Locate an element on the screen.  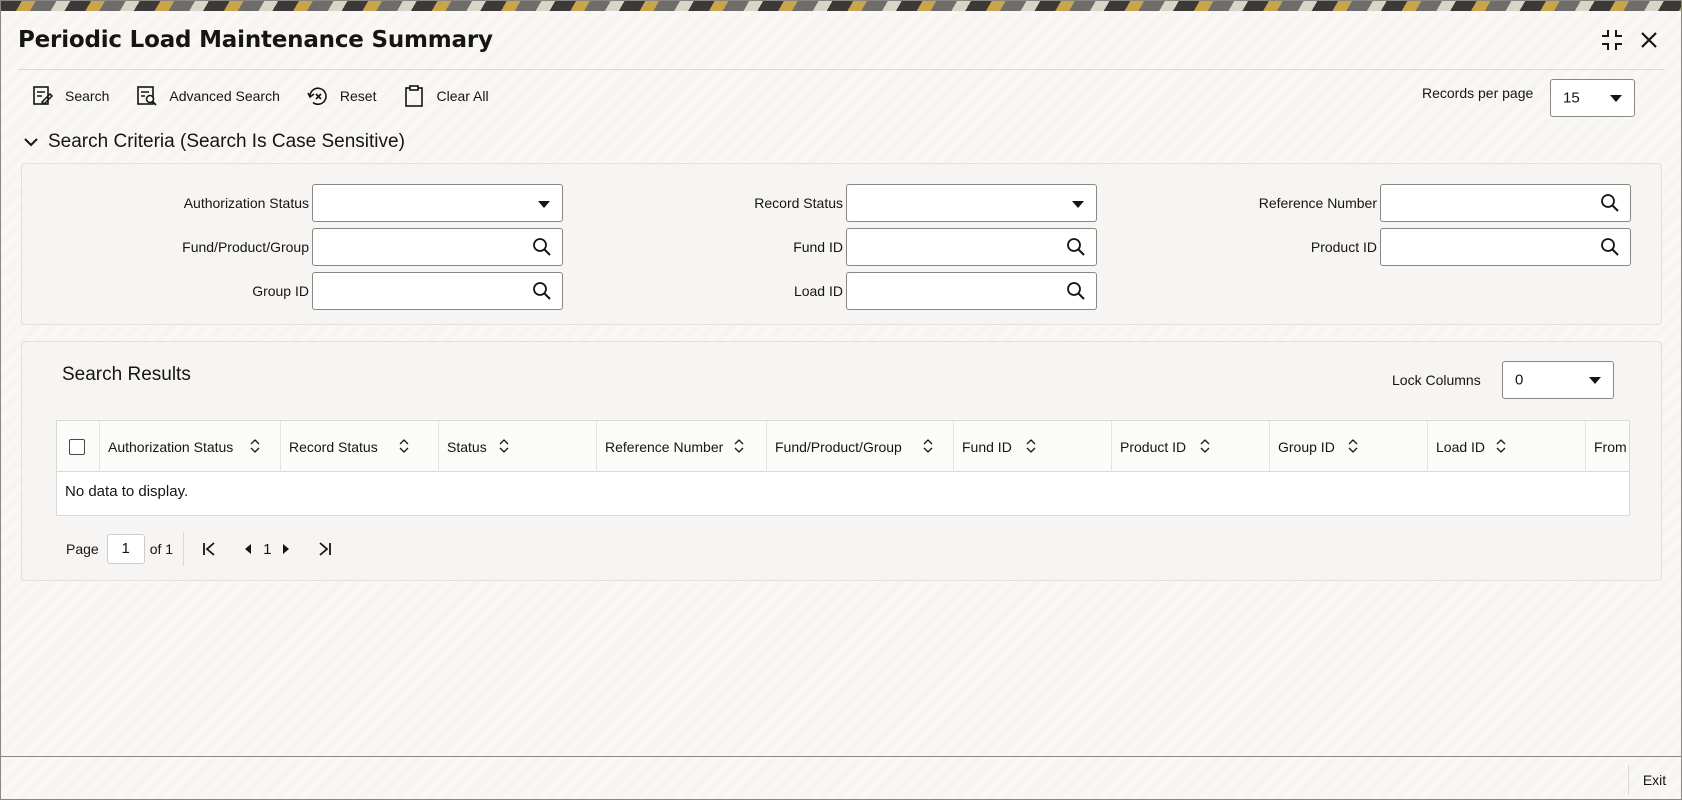
advanced-search-button: Advanced Search is located at coordinates (207, 96).